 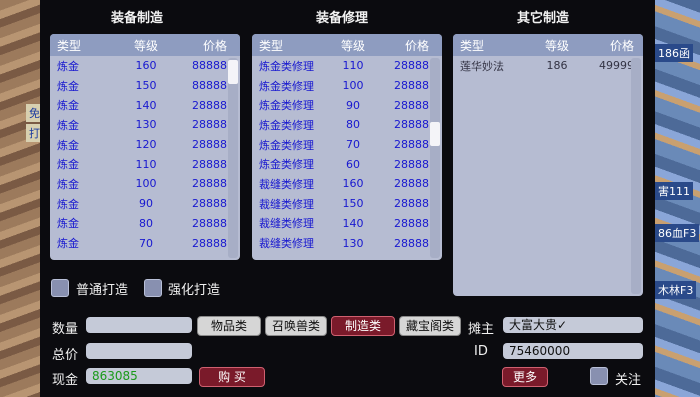 I want to click on list-item: 炼金类修理 70 28888, so click(x=347, y=145).